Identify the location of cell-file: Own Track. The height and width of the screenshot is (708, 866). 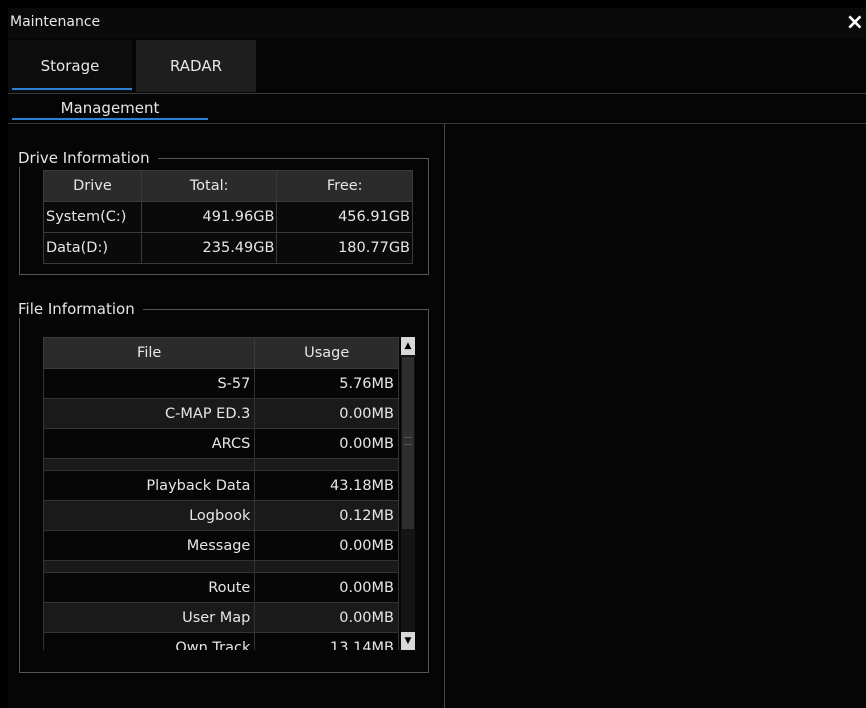
(149, 641).